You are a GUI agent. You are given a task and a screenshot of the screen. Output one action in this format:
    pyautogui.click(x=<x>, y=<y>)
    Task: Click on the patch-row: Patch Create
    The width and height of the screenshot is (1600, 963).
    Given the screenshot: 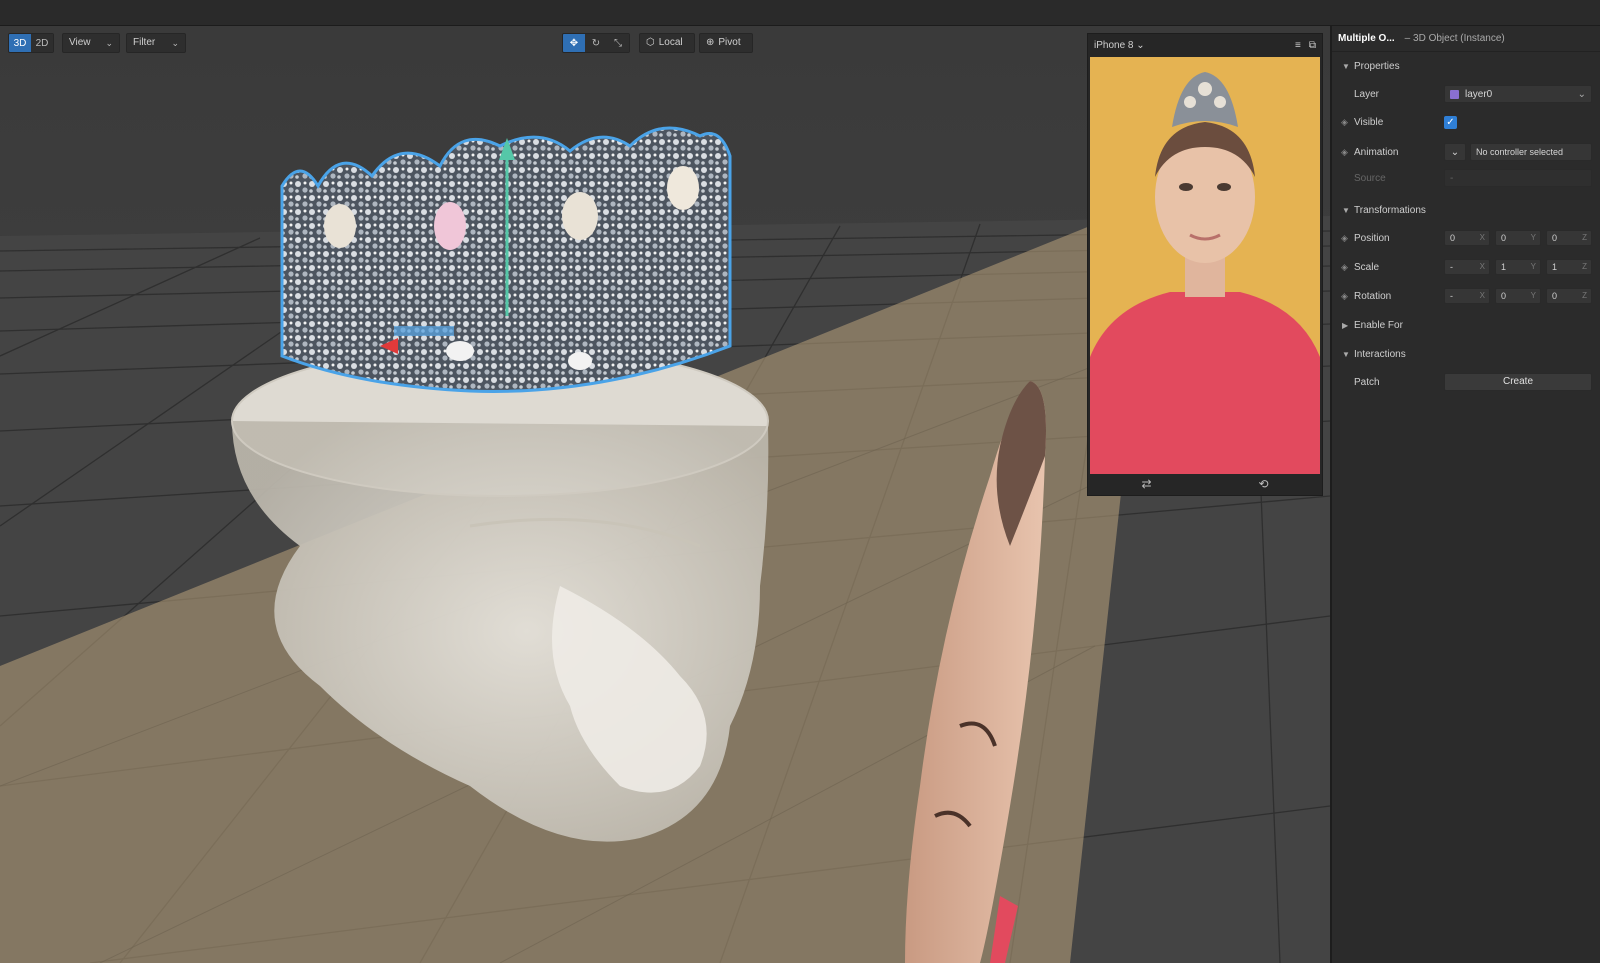 What is the action you would take?
    pyautogui.click(x=1466, y=382)
    